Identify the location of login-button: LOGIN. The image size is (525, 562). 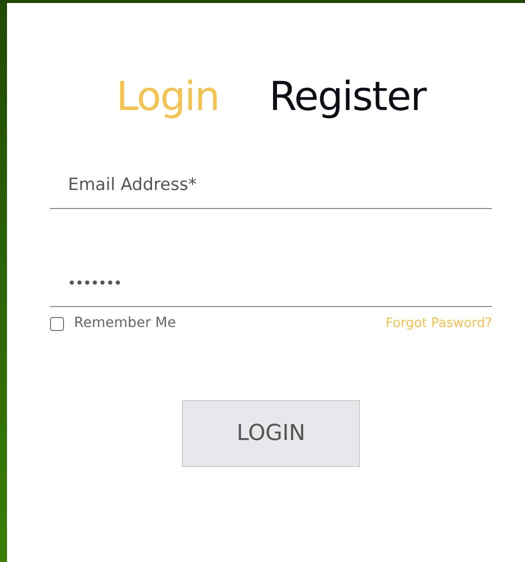
(271, 433).